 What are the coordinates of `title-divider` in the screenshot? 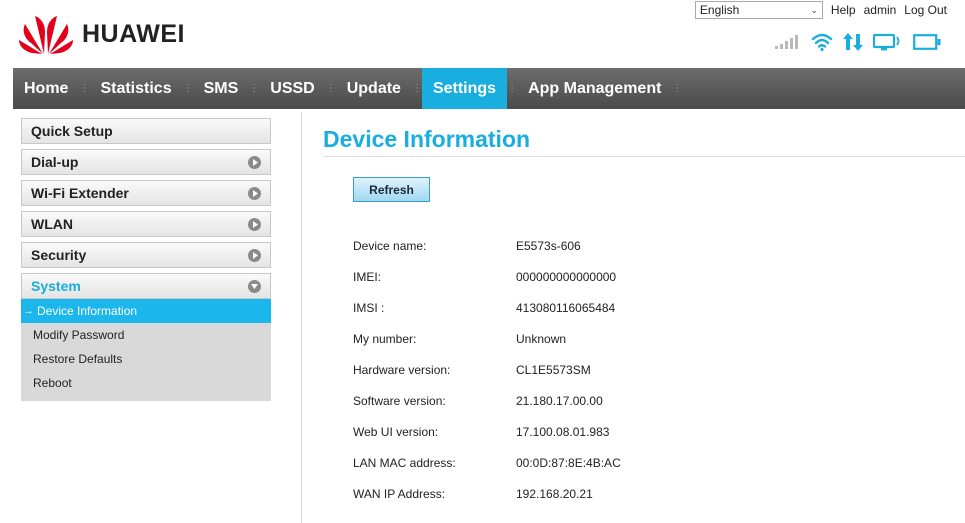 It's located at (644, 156).